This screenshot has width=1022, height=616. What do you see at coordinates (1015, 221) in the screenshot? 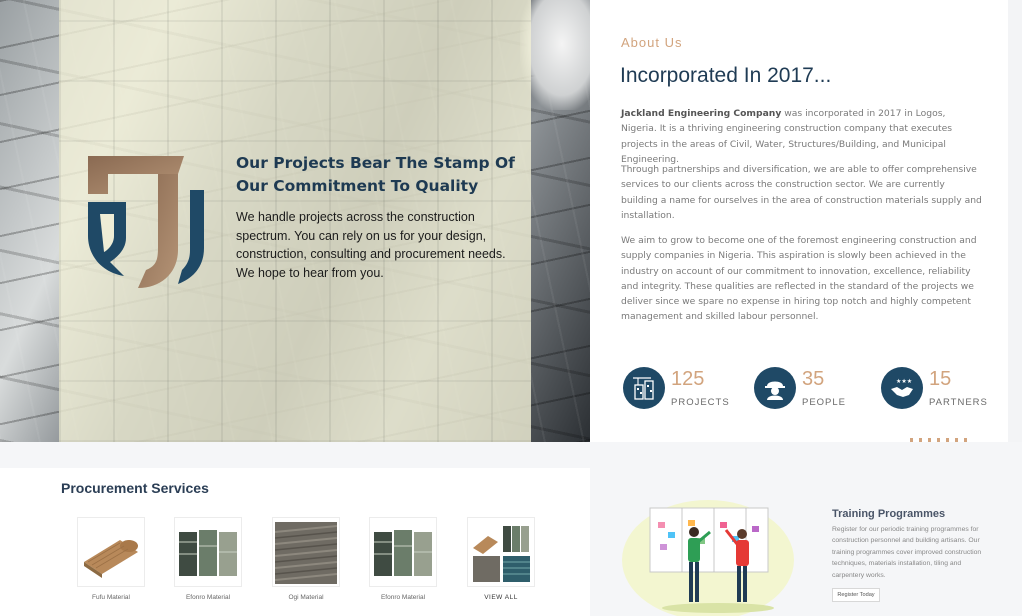
I see `page-edge-strip` at bounding box center [1015, 221].